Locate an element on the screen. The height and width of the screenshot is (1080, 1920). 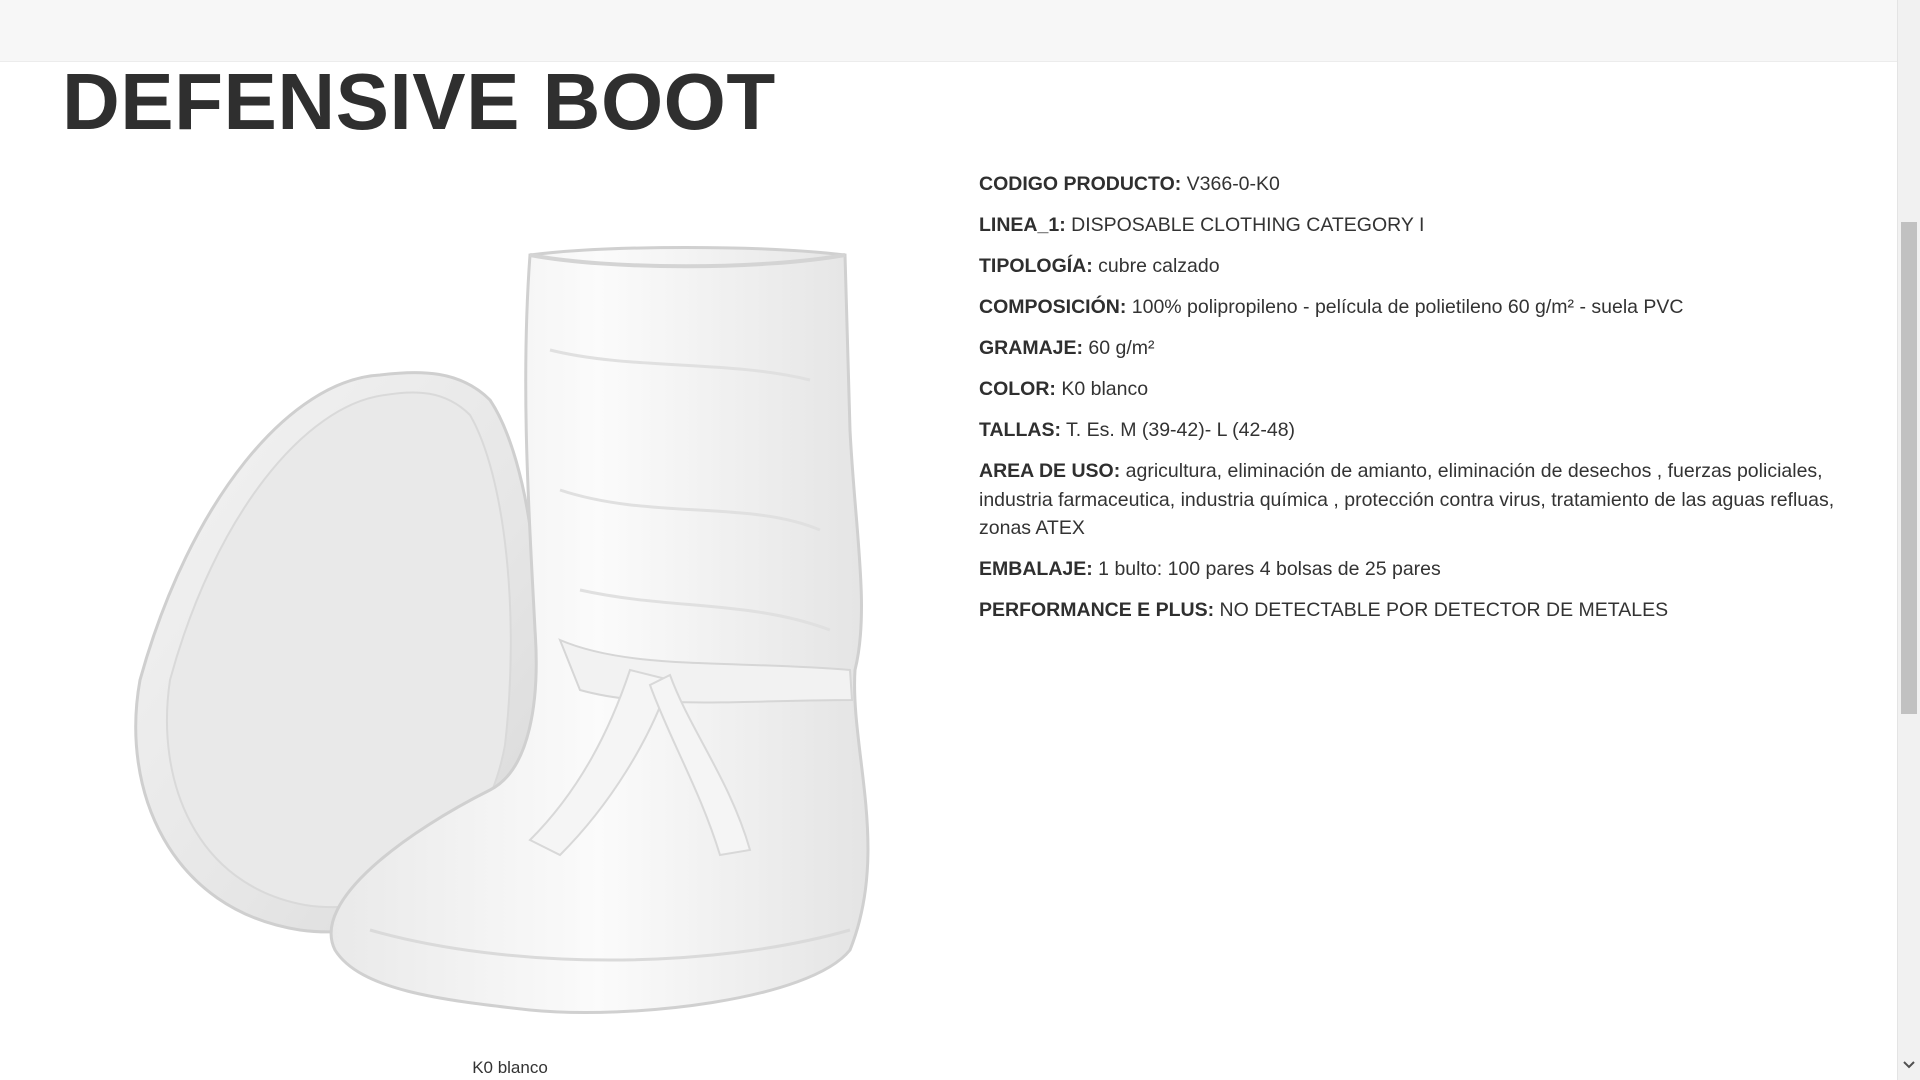
spec-label: TIPOLOGÍA: is located at coordinates (1036, 266).